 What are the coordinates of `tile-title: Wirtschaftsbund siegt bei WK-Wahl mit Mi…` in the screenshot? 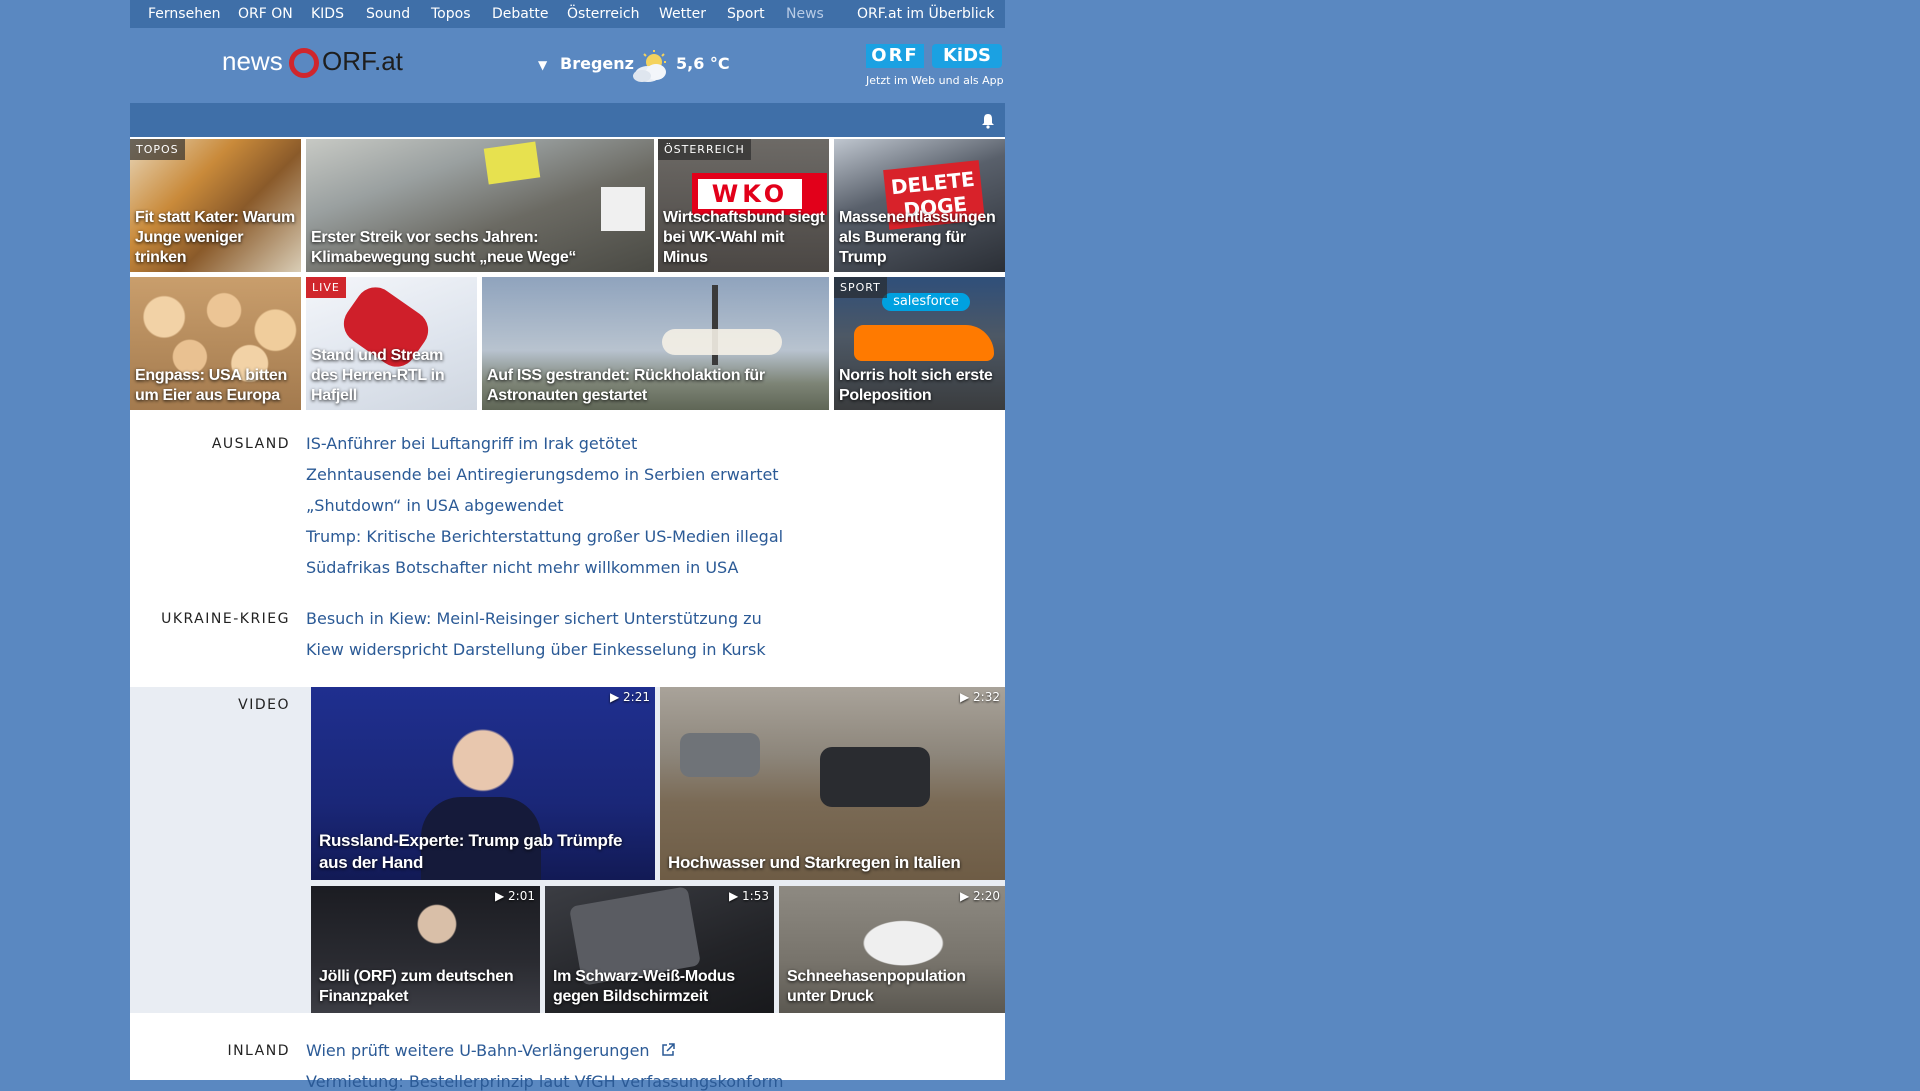 It's located at (744, 237).